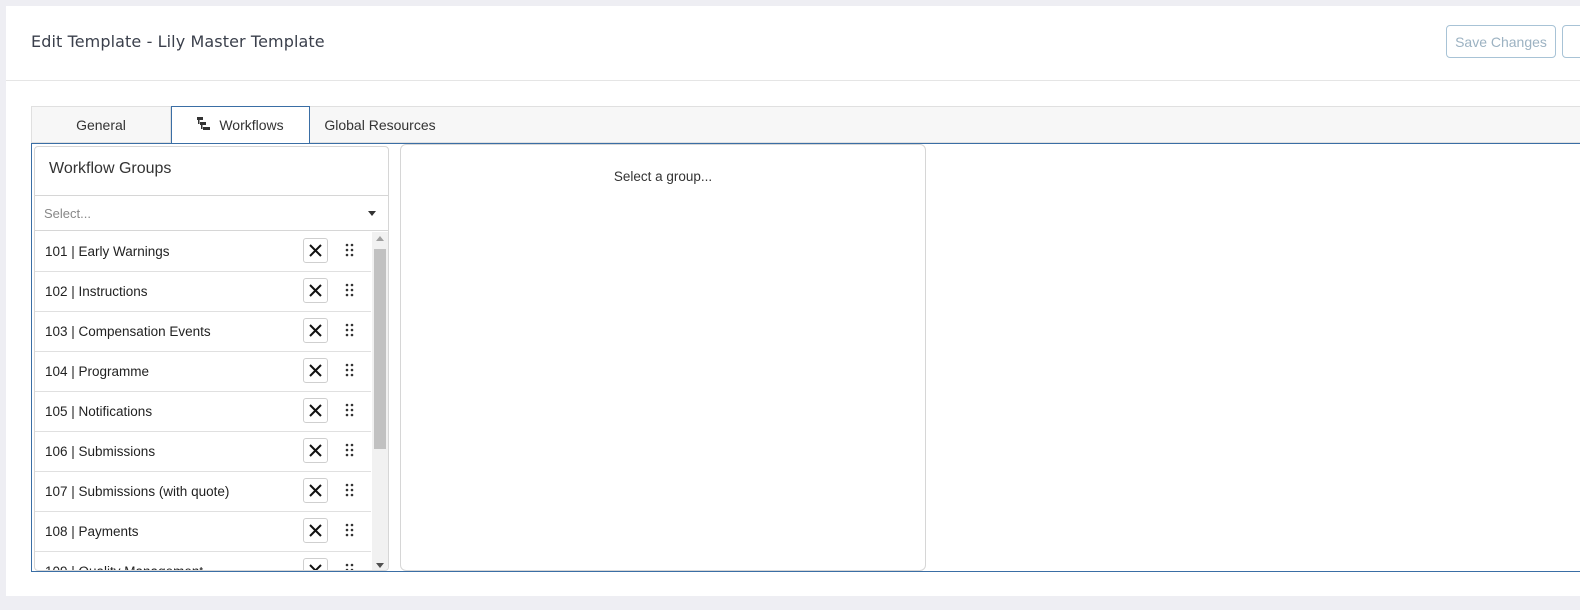 This screenshot has width=1580, height=610. I want to click on tab-workflows-label: Workflows, so click(251, 125).